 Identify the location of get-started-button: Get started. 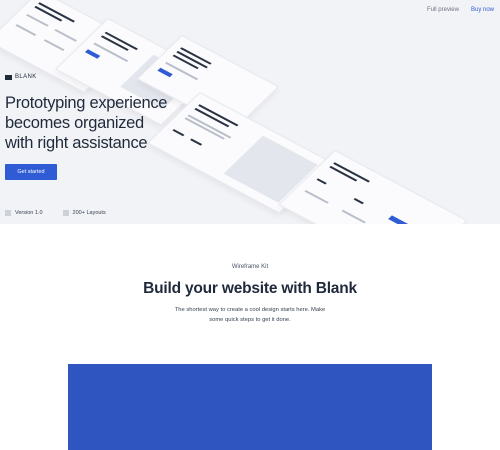
(31, 172).